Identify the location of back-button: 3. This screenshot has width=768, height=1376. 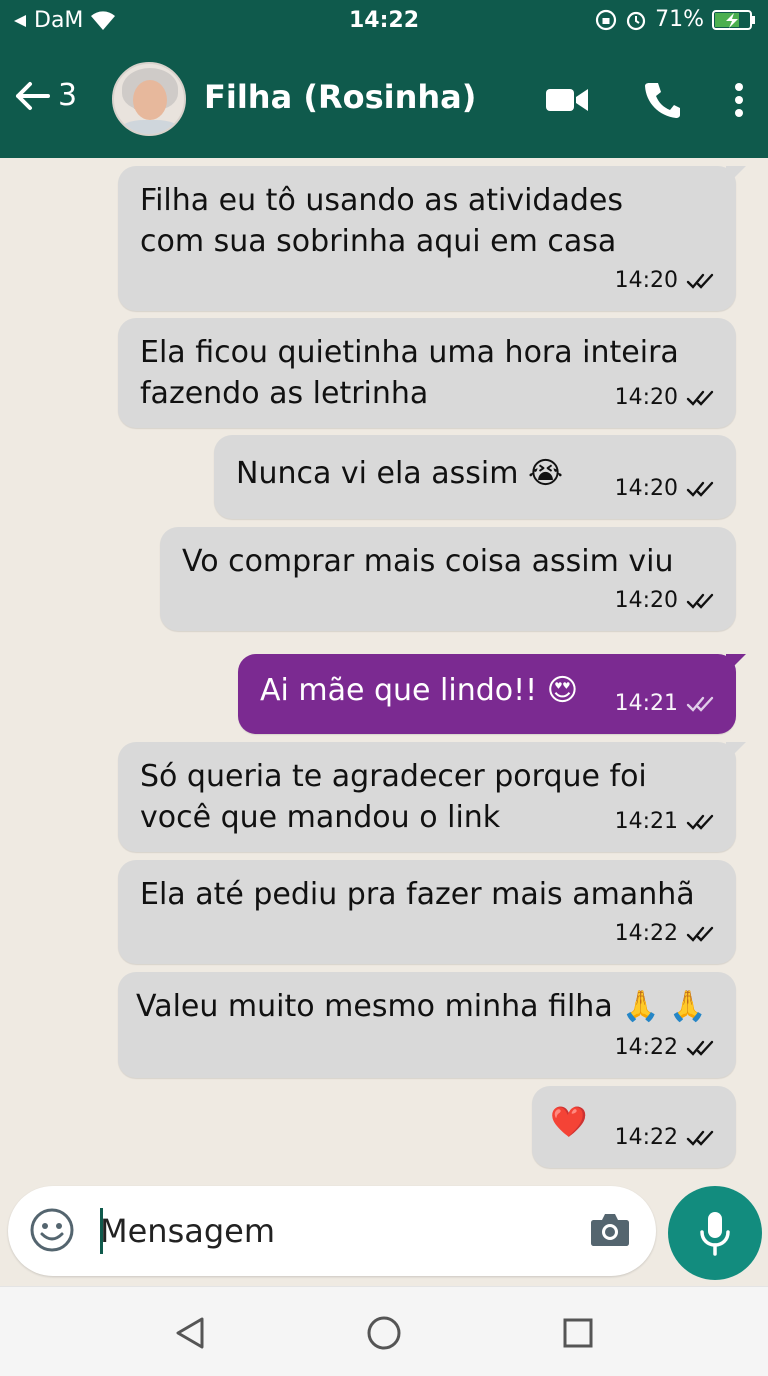
(45, 95).